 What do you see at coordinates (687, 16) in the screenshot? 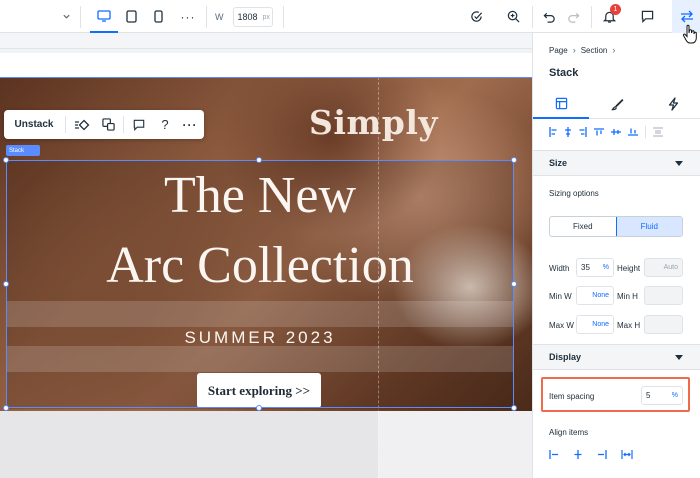
I see `swap-icon` at bounding box center [687, 16].